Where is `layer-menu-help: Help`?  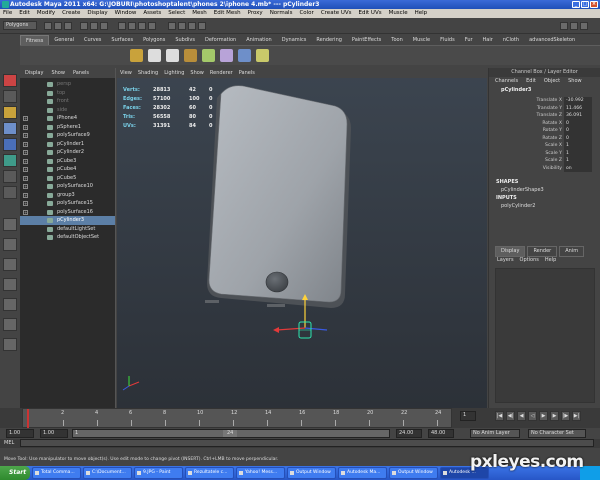 layer-menu-help: Help is located at coordinates (550, 260).